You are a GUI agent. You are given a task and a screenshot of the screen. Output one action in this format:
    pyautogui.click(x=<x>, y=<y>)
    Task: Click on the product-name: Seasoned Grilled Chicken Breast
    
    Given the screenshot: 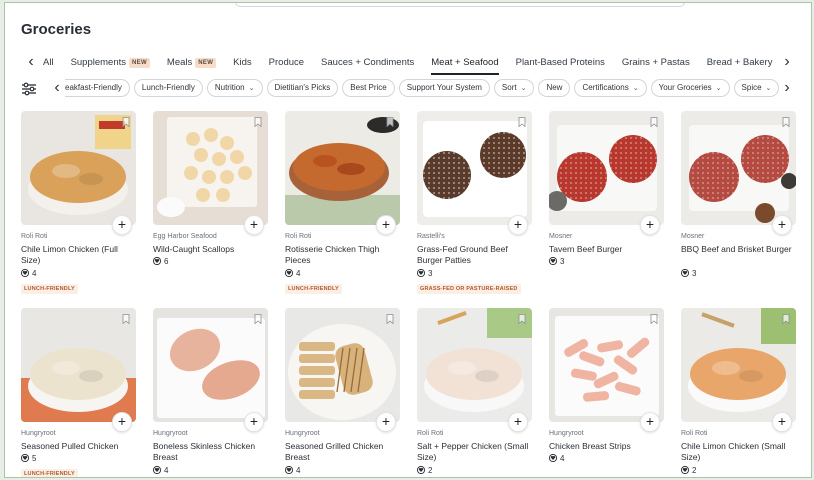 What is the action you would take?
    pyautogui.click(x=341, y=452)
    